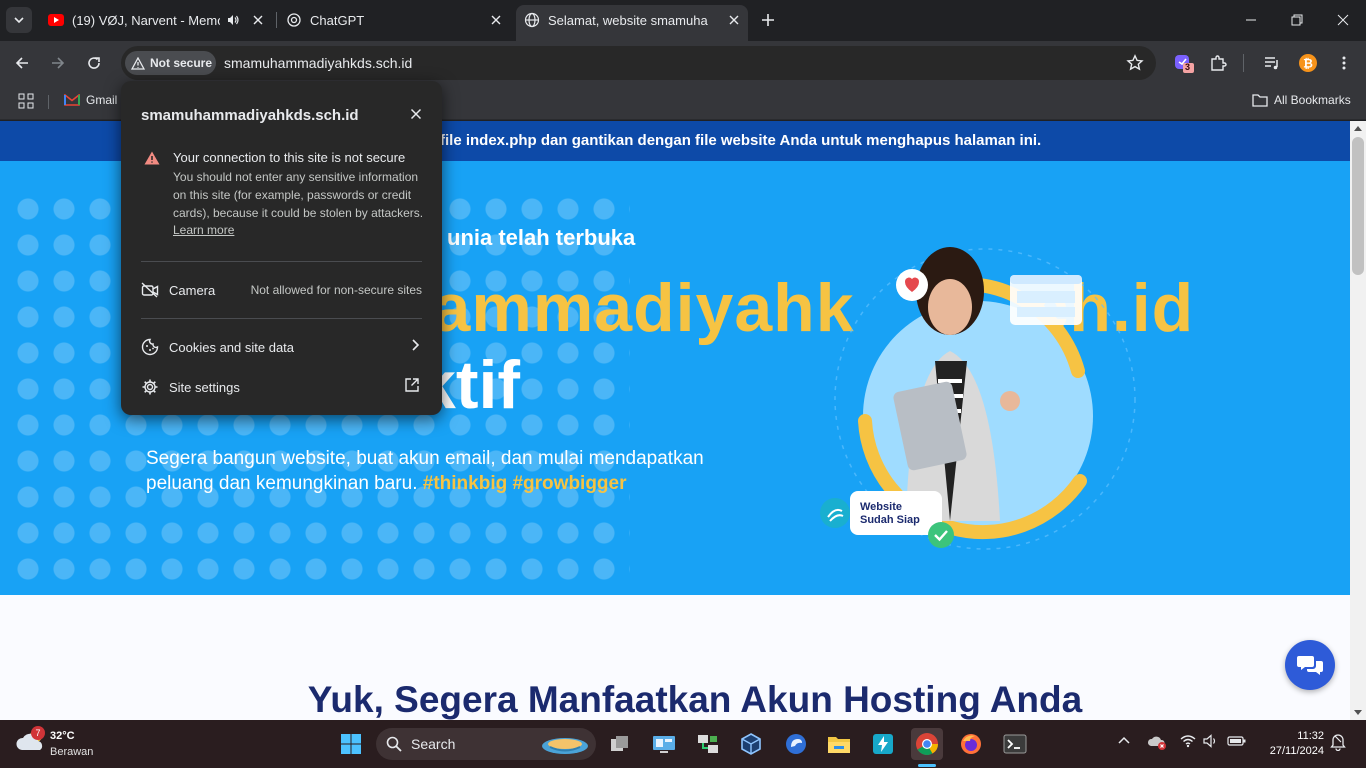  I want to click on minimize-button, so click(1251, 20).